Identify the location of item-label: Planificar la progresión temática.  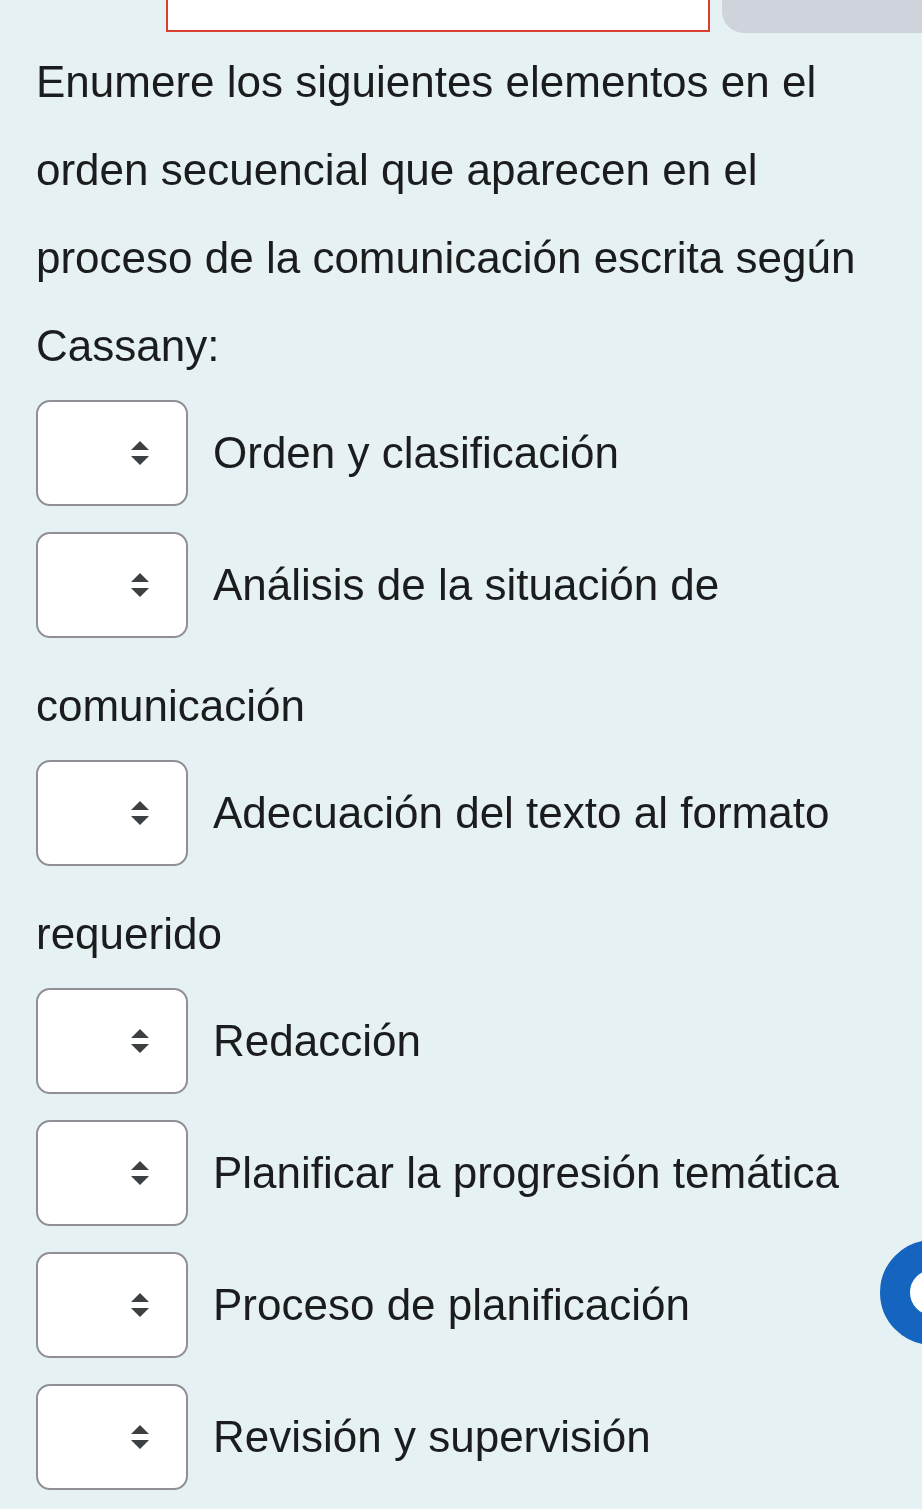
(526, 1173).